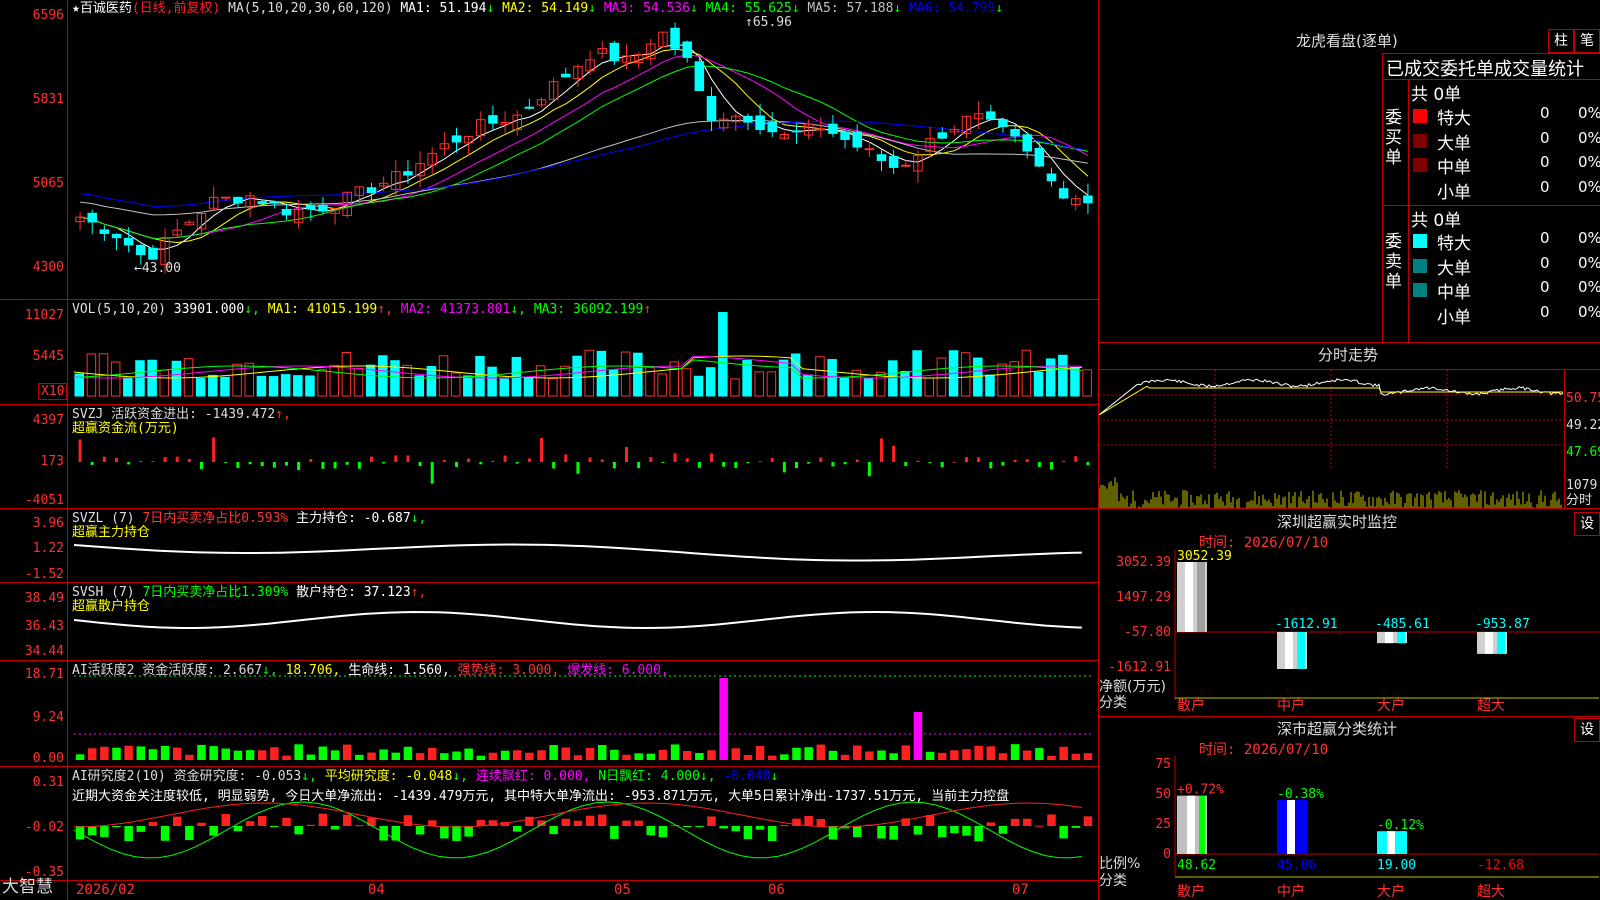 Image resolution: width=1600 pixels, height=900 pixels. What do you see at coordinates (48, 99) in the screenshot?
I see `price-tick: 5831` at bounding box center [48, 99].